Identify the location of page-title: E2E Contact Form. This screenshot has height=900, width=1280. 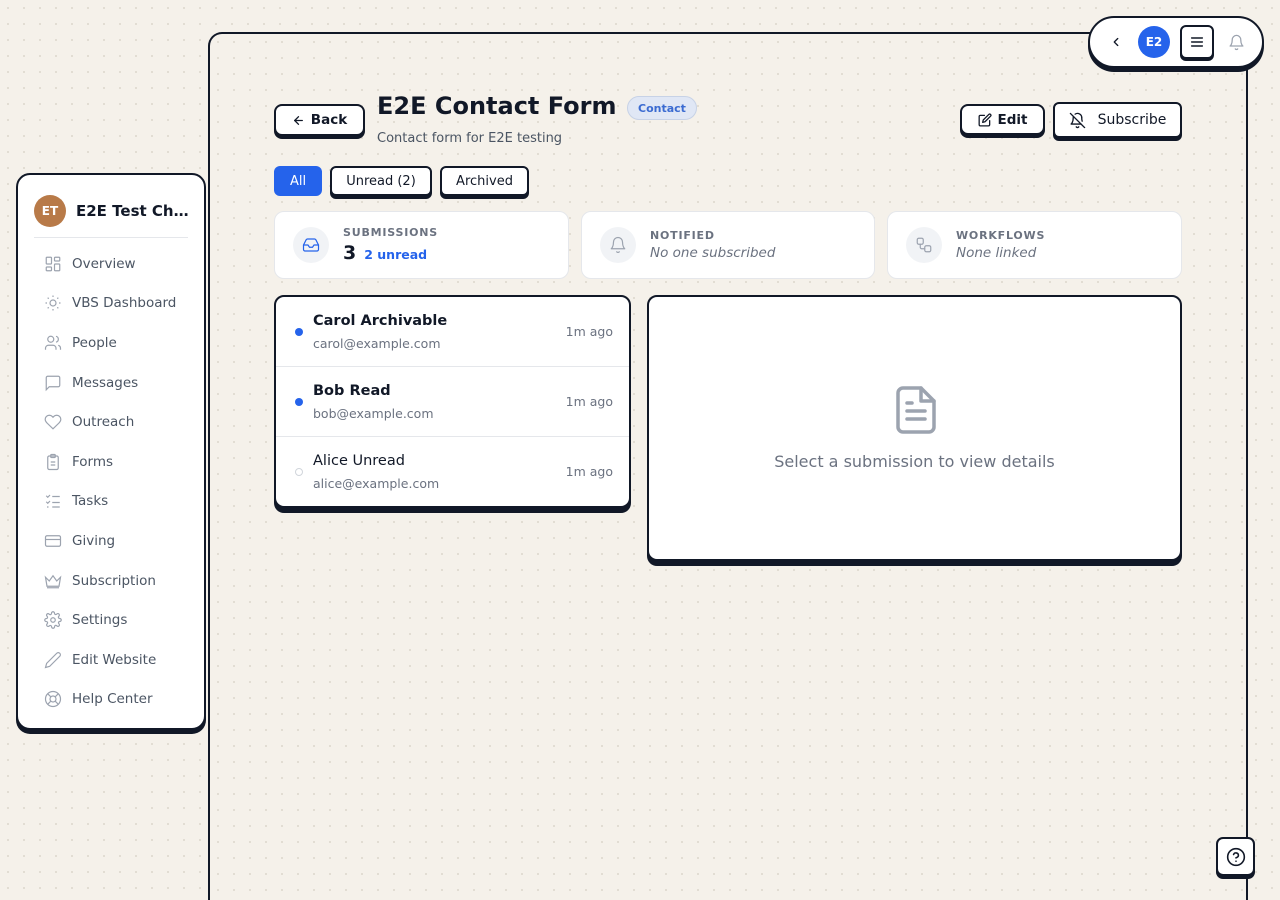
(497, 106).